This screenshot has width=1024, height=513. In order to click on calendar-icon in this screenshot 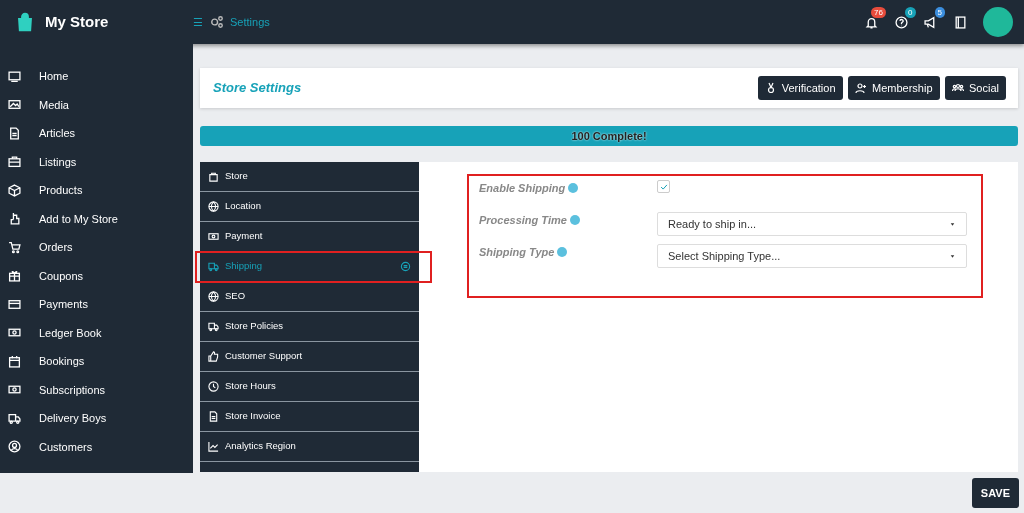, I will do `click(14, 361)`.